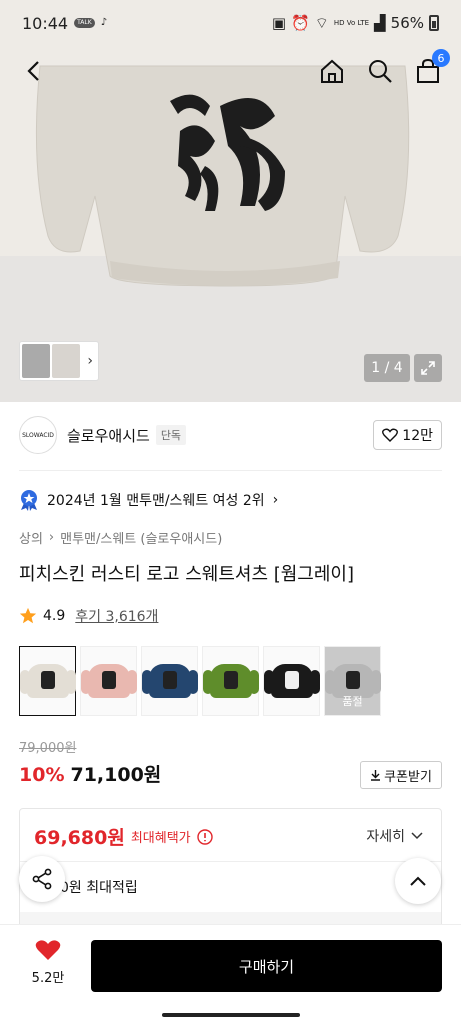 The width and height of the screenshot is (461, 1024). Describe the element at coordinates (141, 537) in the screenshot. I see `breadcrumb-subcategory: 맨투맨/스웨트 (슬로우애시드)` at that location.